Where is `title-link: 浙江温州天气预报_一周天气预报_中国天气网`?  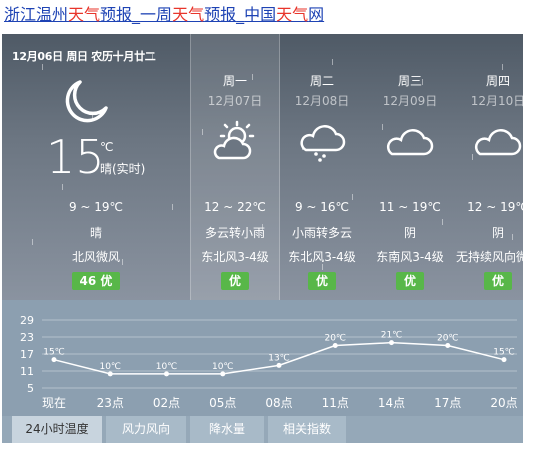
title-link: 浙江温州天气预报_一周天气预报_中国天气网 is located at coordinates (164, 14).